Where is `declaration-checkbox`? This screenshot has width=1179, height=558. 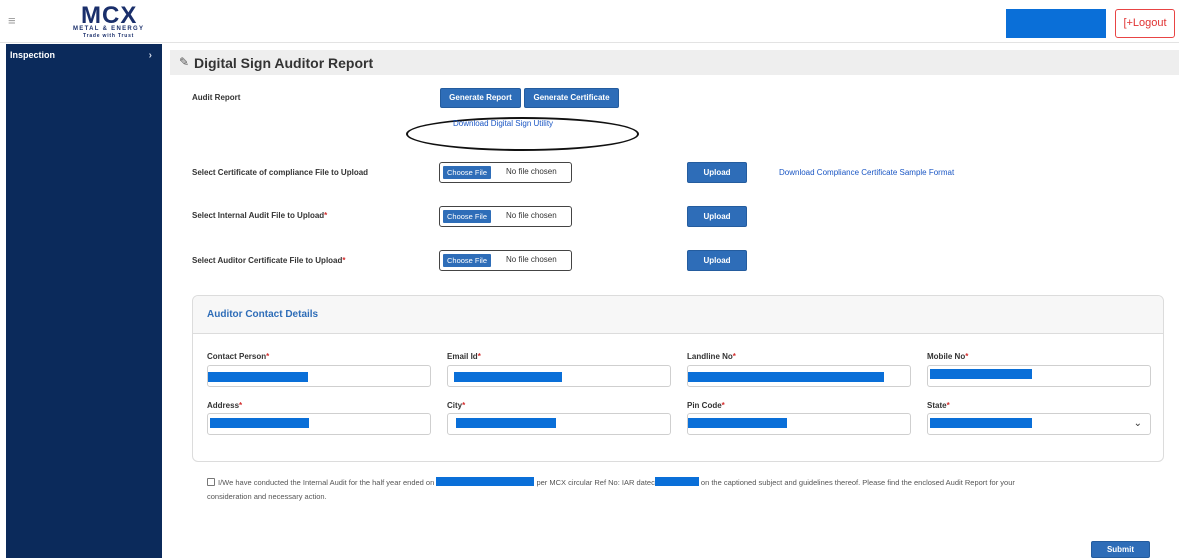
declaration-checkbox is located at coordinates (211, 482).